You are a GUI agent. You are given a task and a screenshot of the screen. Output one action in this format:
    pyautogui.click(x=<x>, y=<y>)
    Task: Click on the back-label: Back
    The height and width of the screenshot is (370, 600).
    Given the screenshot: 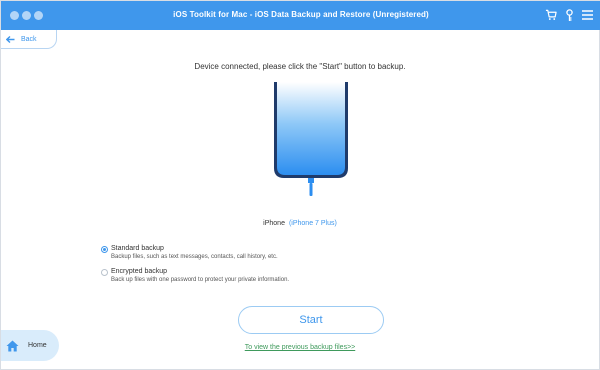 What is the action you would take?
    pyautogui.click(x=29, y=39)
    